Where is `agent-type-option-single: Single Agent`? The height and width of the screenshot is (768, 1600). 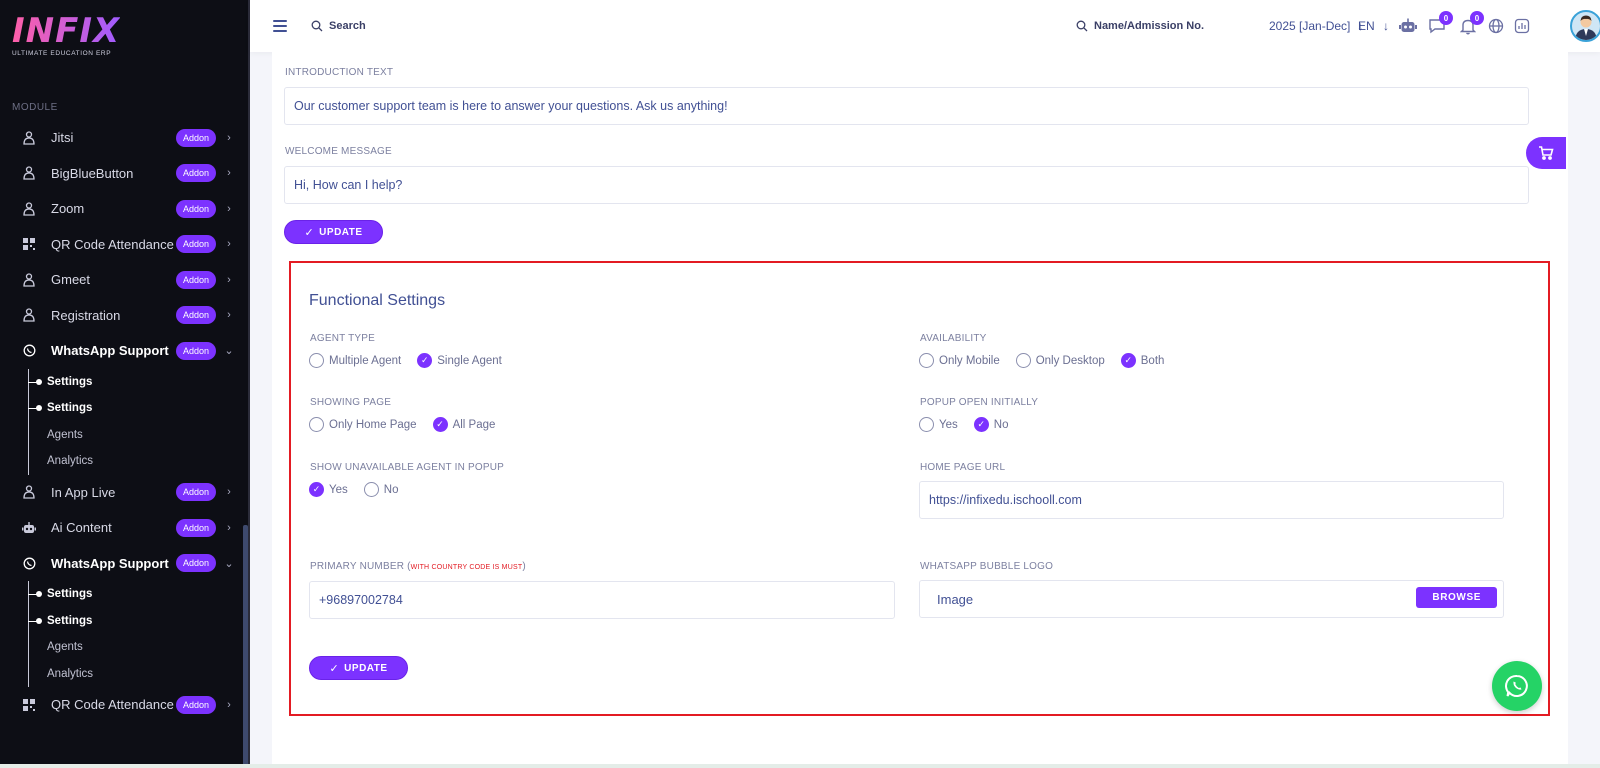 agent-type-option-single: Single Agent is located at coordinates (459, 360).